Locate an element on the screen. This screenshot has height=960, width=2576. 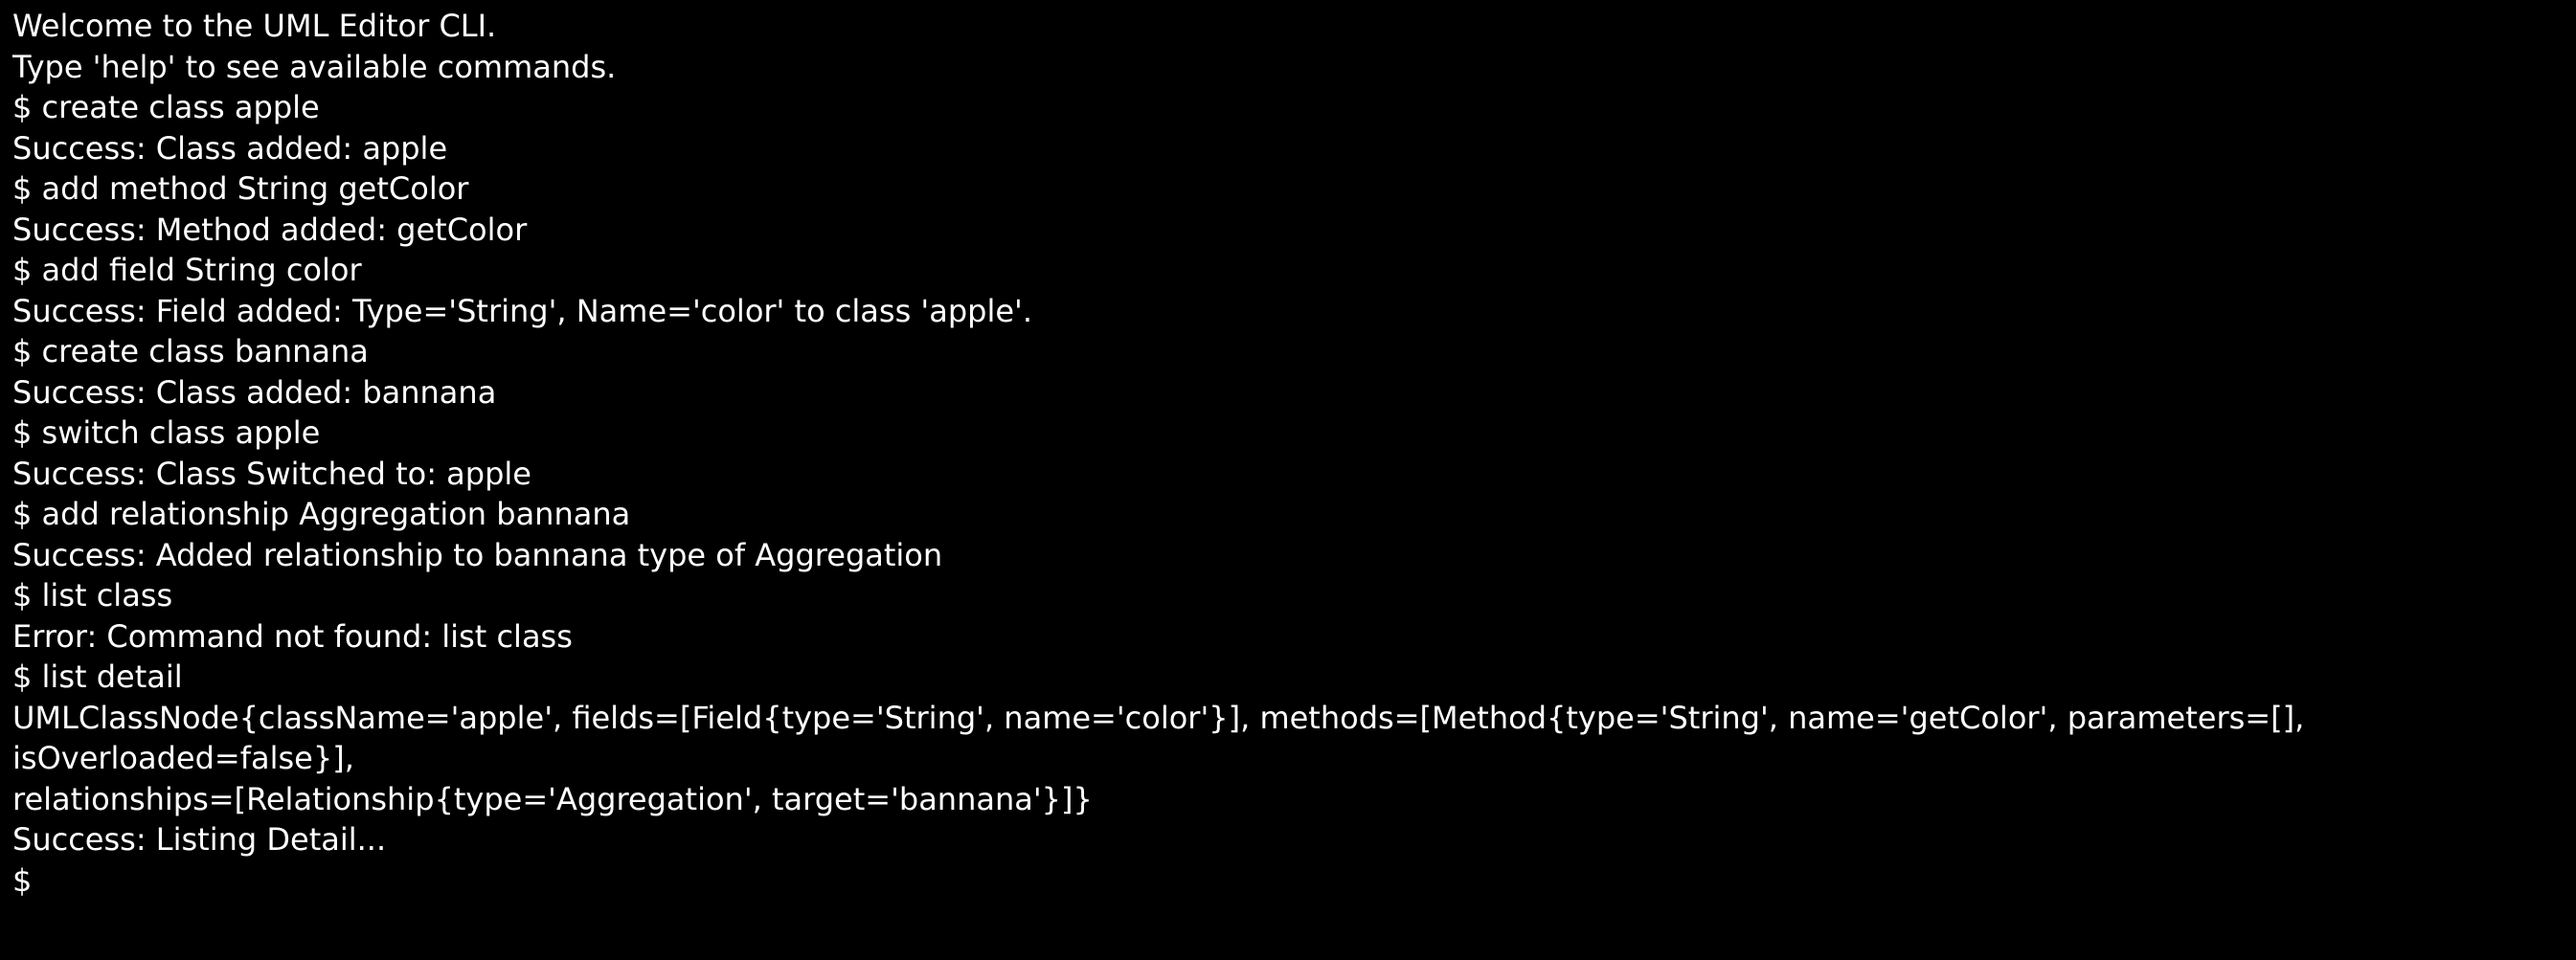
command-line-create-bannana: $ create class bannana is located at coordinates (190, 351).